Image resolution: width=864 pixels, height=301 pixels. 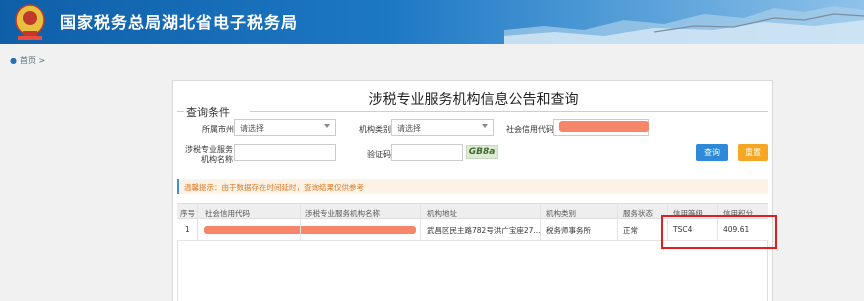 What do you see at coordinates (472, 186) in the screenshot?
I see `notice-banner: 温馨提示：由于数据存在时间延时，查询结果仅供参考` at bounding box center [472, 186].